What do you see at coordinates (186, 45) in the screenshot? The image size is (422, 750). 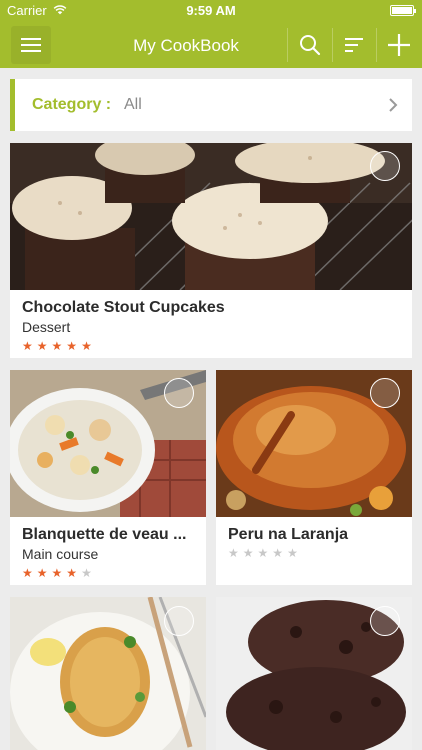 I see `page-title: My CookBook` at bounding box center [186, 45].